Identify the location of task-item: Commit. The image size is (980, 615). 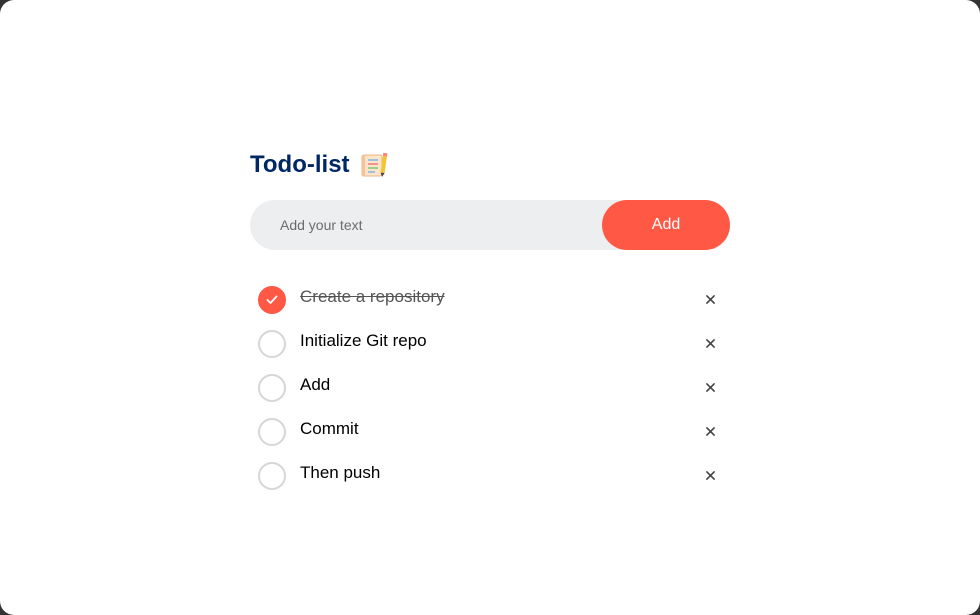
(490, 432).